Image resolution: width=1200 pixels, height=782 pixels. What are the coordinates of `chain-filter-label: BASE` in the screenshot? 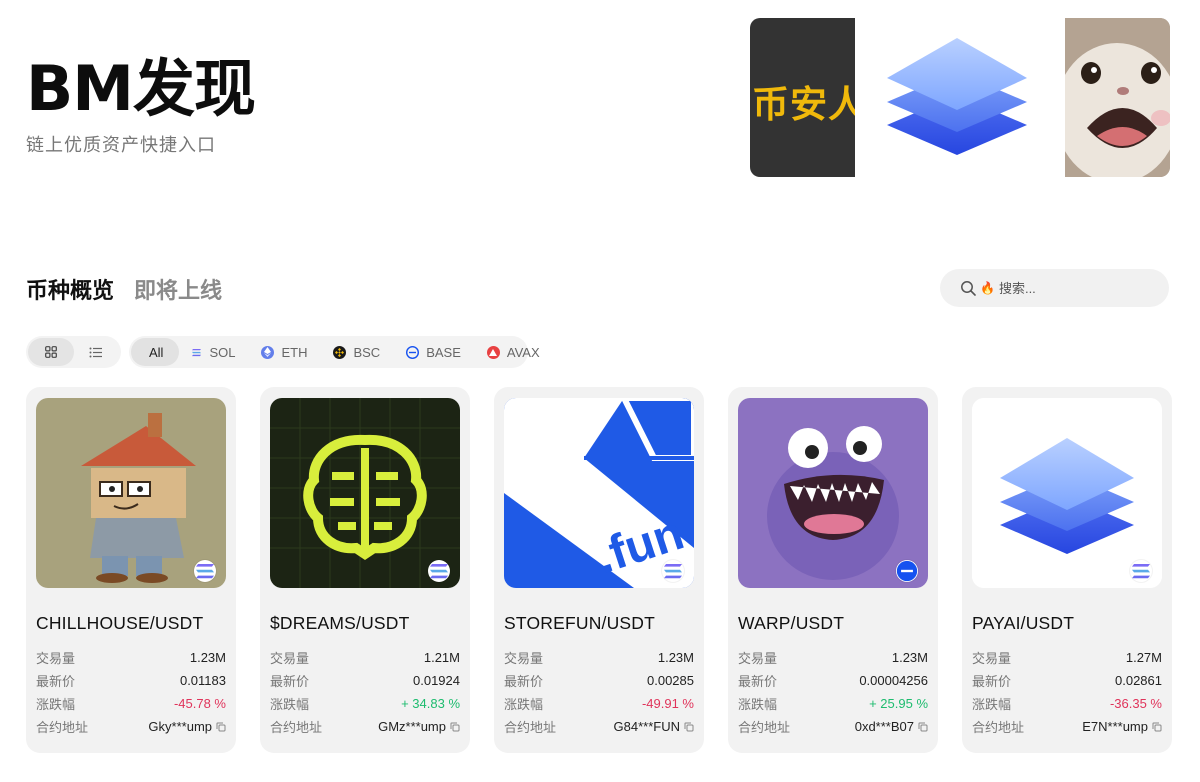 It's located at (443, 352).